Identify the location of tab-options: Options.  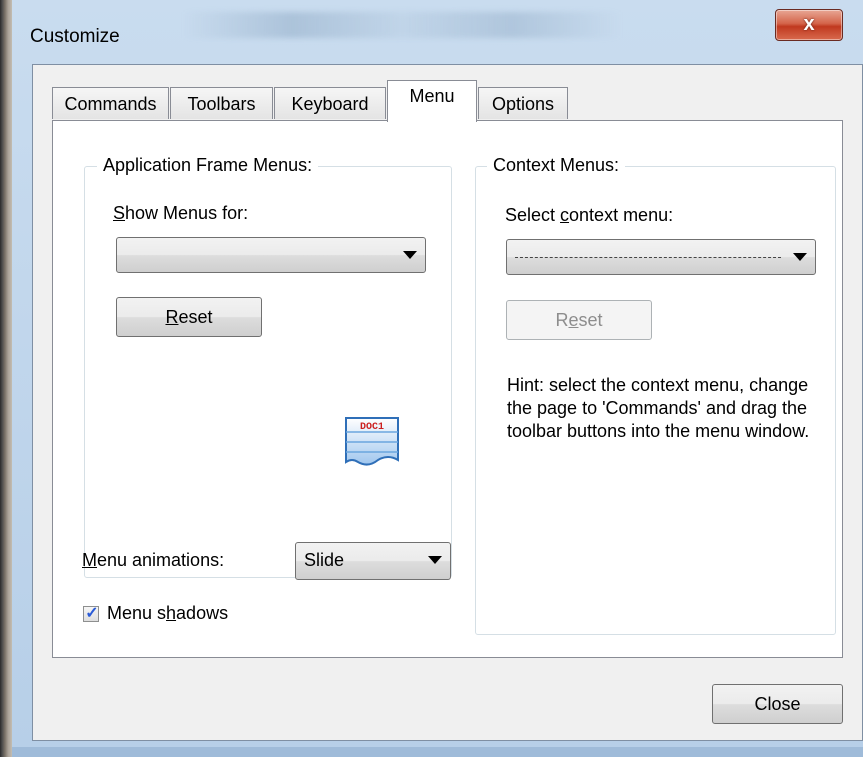
(523, 103).